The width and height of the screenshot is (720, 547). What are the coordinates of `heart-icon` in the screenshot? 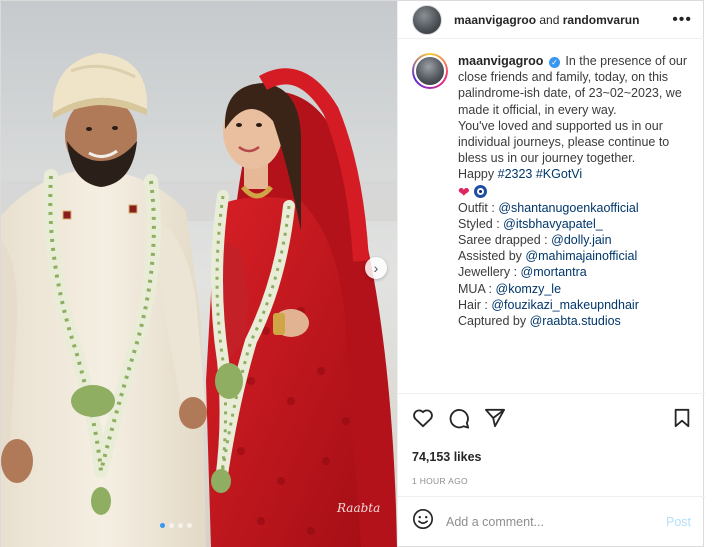 It's located at (423, 418).